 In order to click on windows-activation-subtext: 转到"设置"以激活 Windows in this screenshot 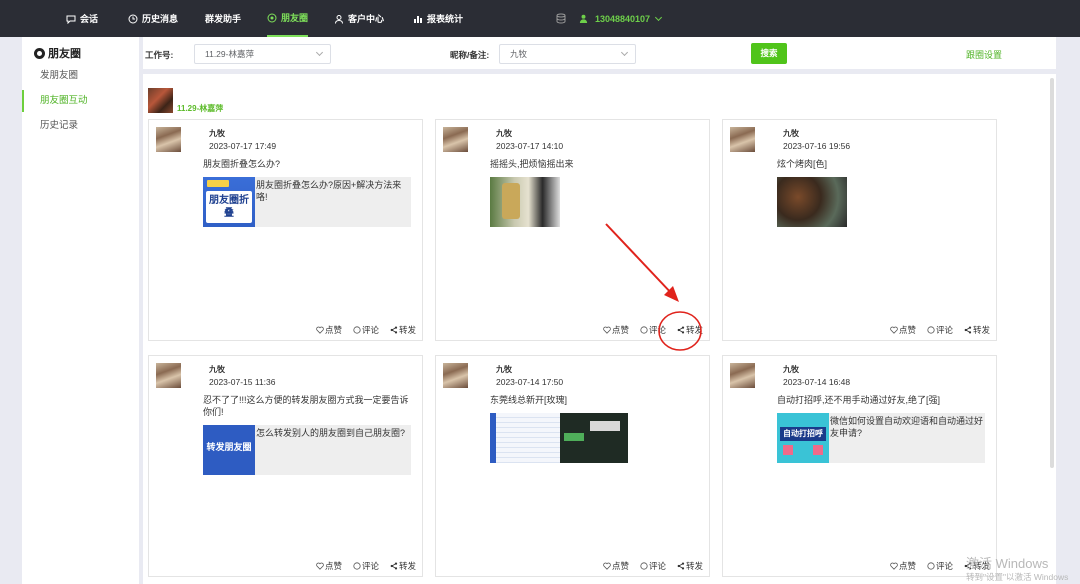, I will do `click(1017, 577)`.